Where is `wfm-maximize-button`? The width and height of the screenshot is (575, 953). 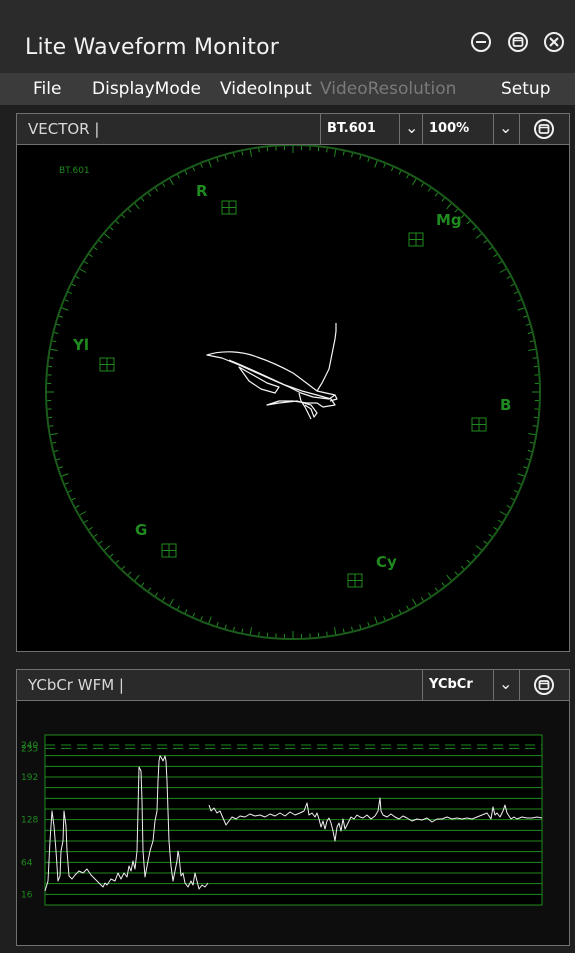
wfm-maximize-button is located at coordinates (544, 685).